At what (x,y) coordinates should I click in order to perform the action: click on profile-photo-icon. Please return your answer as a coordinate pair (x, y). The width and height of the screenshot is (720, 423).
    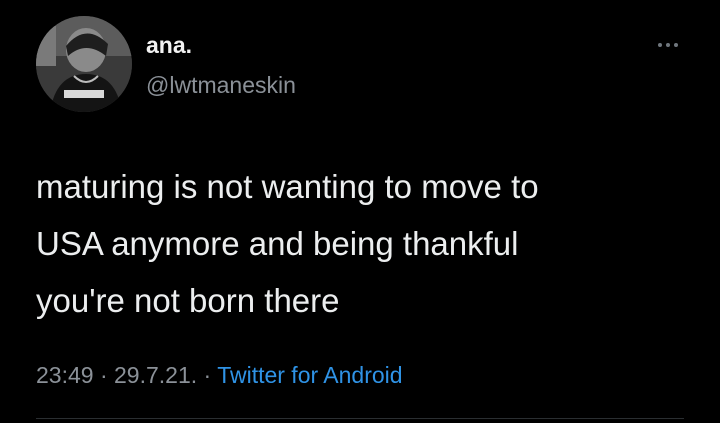
    Looking at the image, I should click on (84, 64).